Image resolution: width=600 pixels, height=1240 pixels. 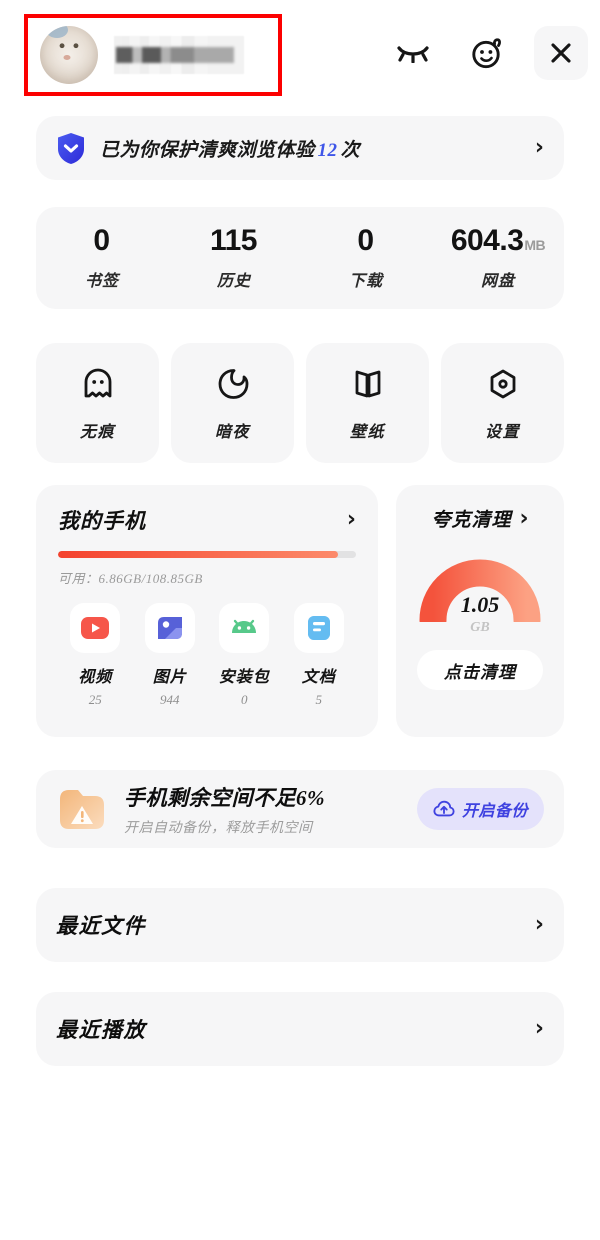 I want to click on close-icon, so click(x=561, y=53).